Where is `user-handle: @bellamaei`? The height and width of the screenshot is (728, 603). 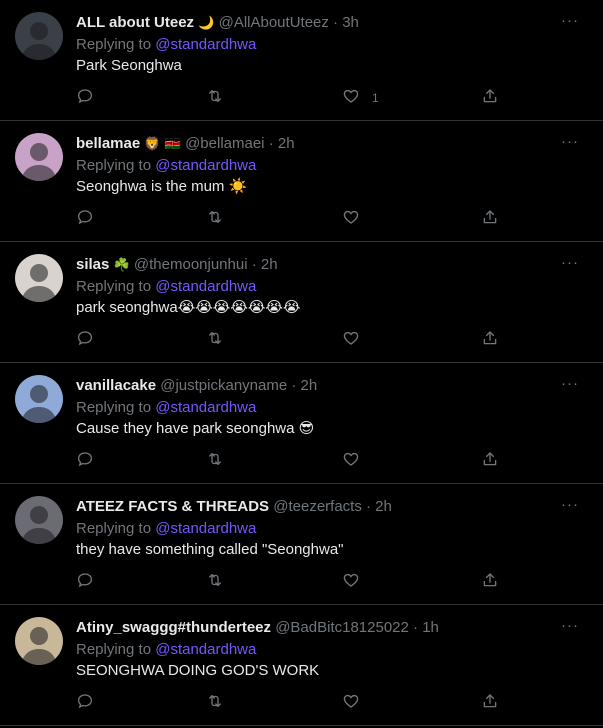
user-handle: @bellamaei is located at coordinates (224, 143).